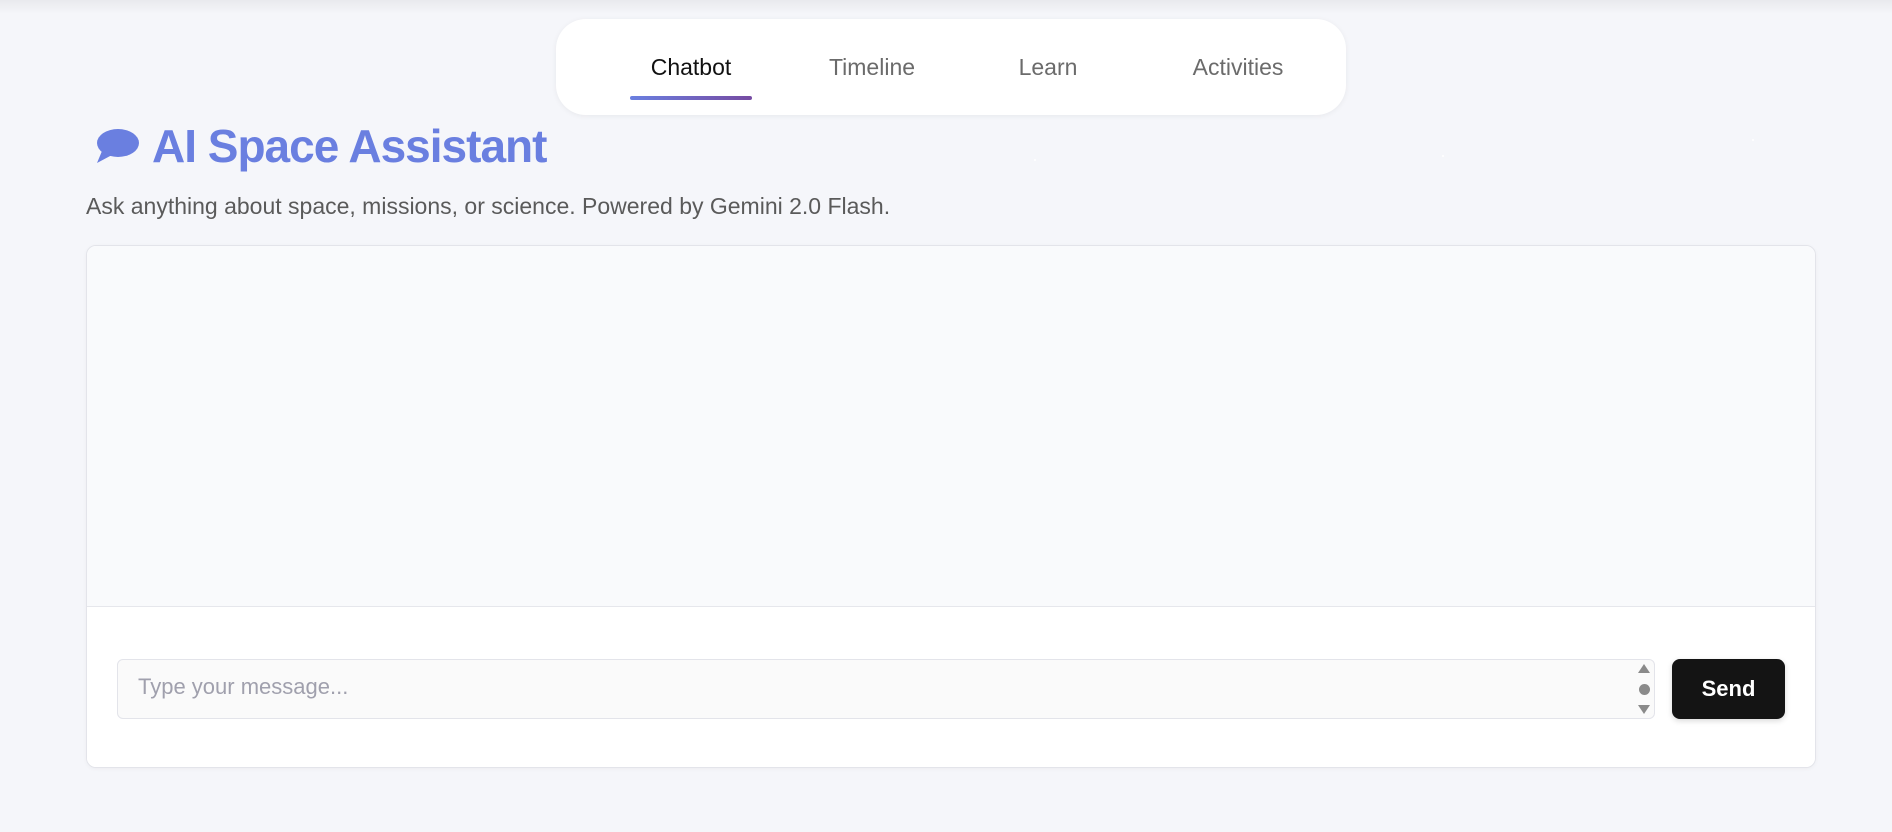 This screenshot has height=832, width=1892. I want to click on top-shadow, so click(946, 7).